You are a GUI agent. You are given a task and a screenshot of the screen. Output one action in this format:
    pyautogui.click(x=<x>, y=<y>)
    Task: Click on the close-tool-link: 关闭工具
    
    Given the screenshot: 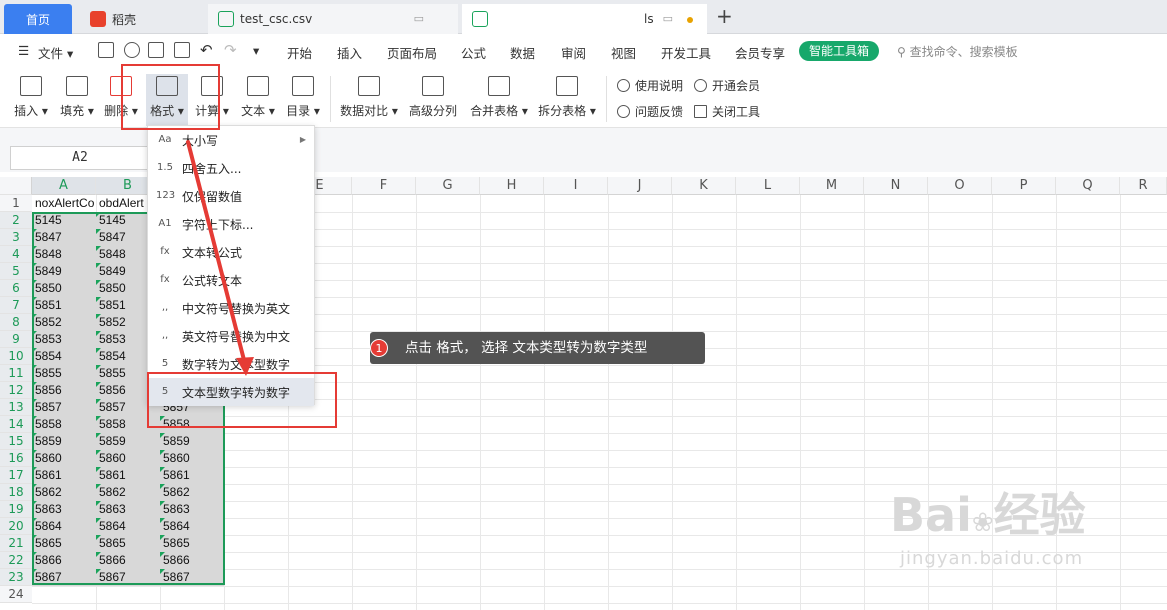 What is the action you would take?
    pyautogui.click(x=727, y=111)
    